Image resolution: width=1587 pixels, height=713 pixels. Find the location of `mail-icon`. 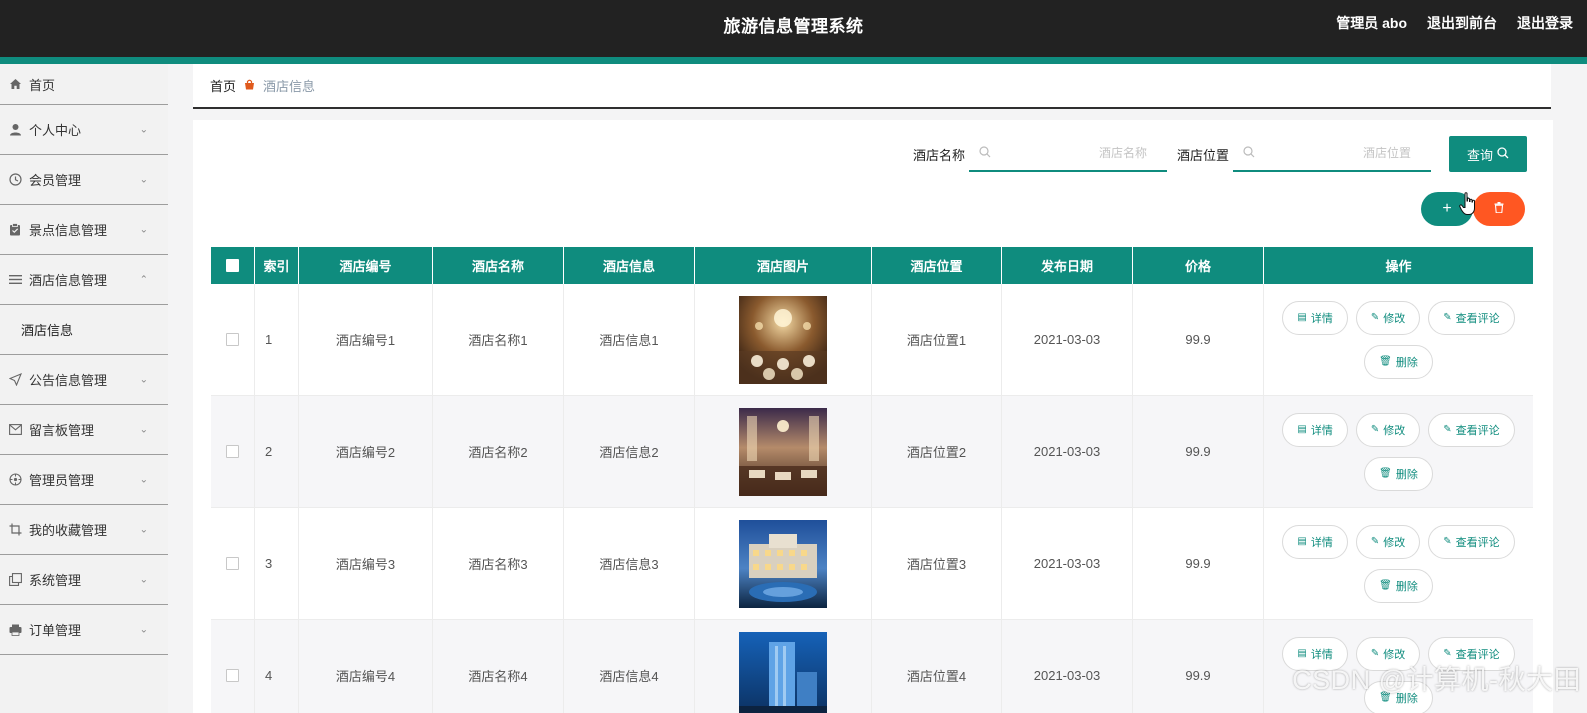

mail-icon is located at coordinates (15, 430).